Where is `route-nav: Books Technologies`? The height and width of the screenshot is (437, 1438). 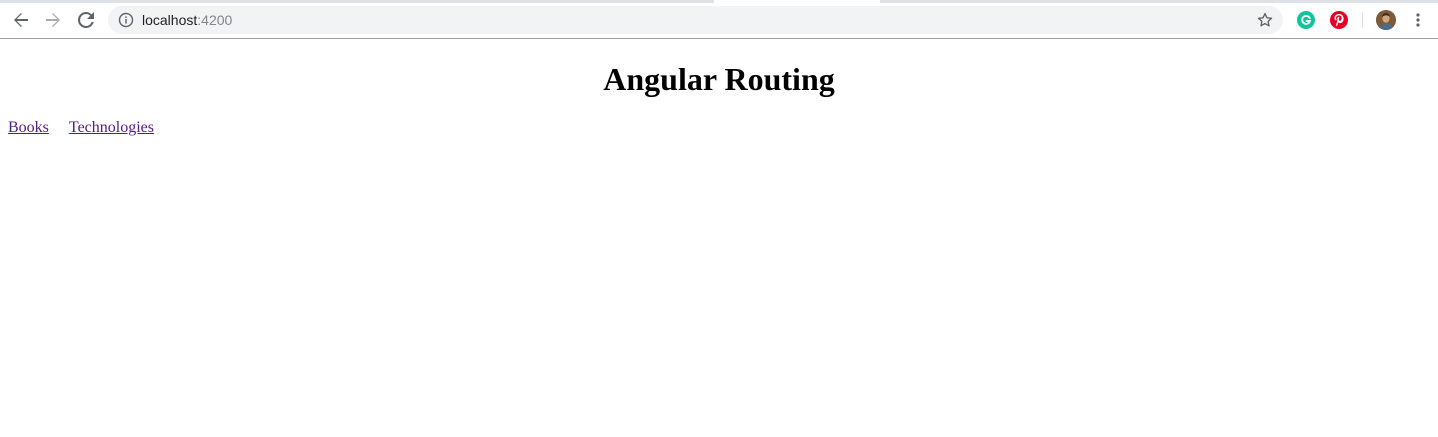 route-nav: Books Technologies is located at coordinates (81, 128).